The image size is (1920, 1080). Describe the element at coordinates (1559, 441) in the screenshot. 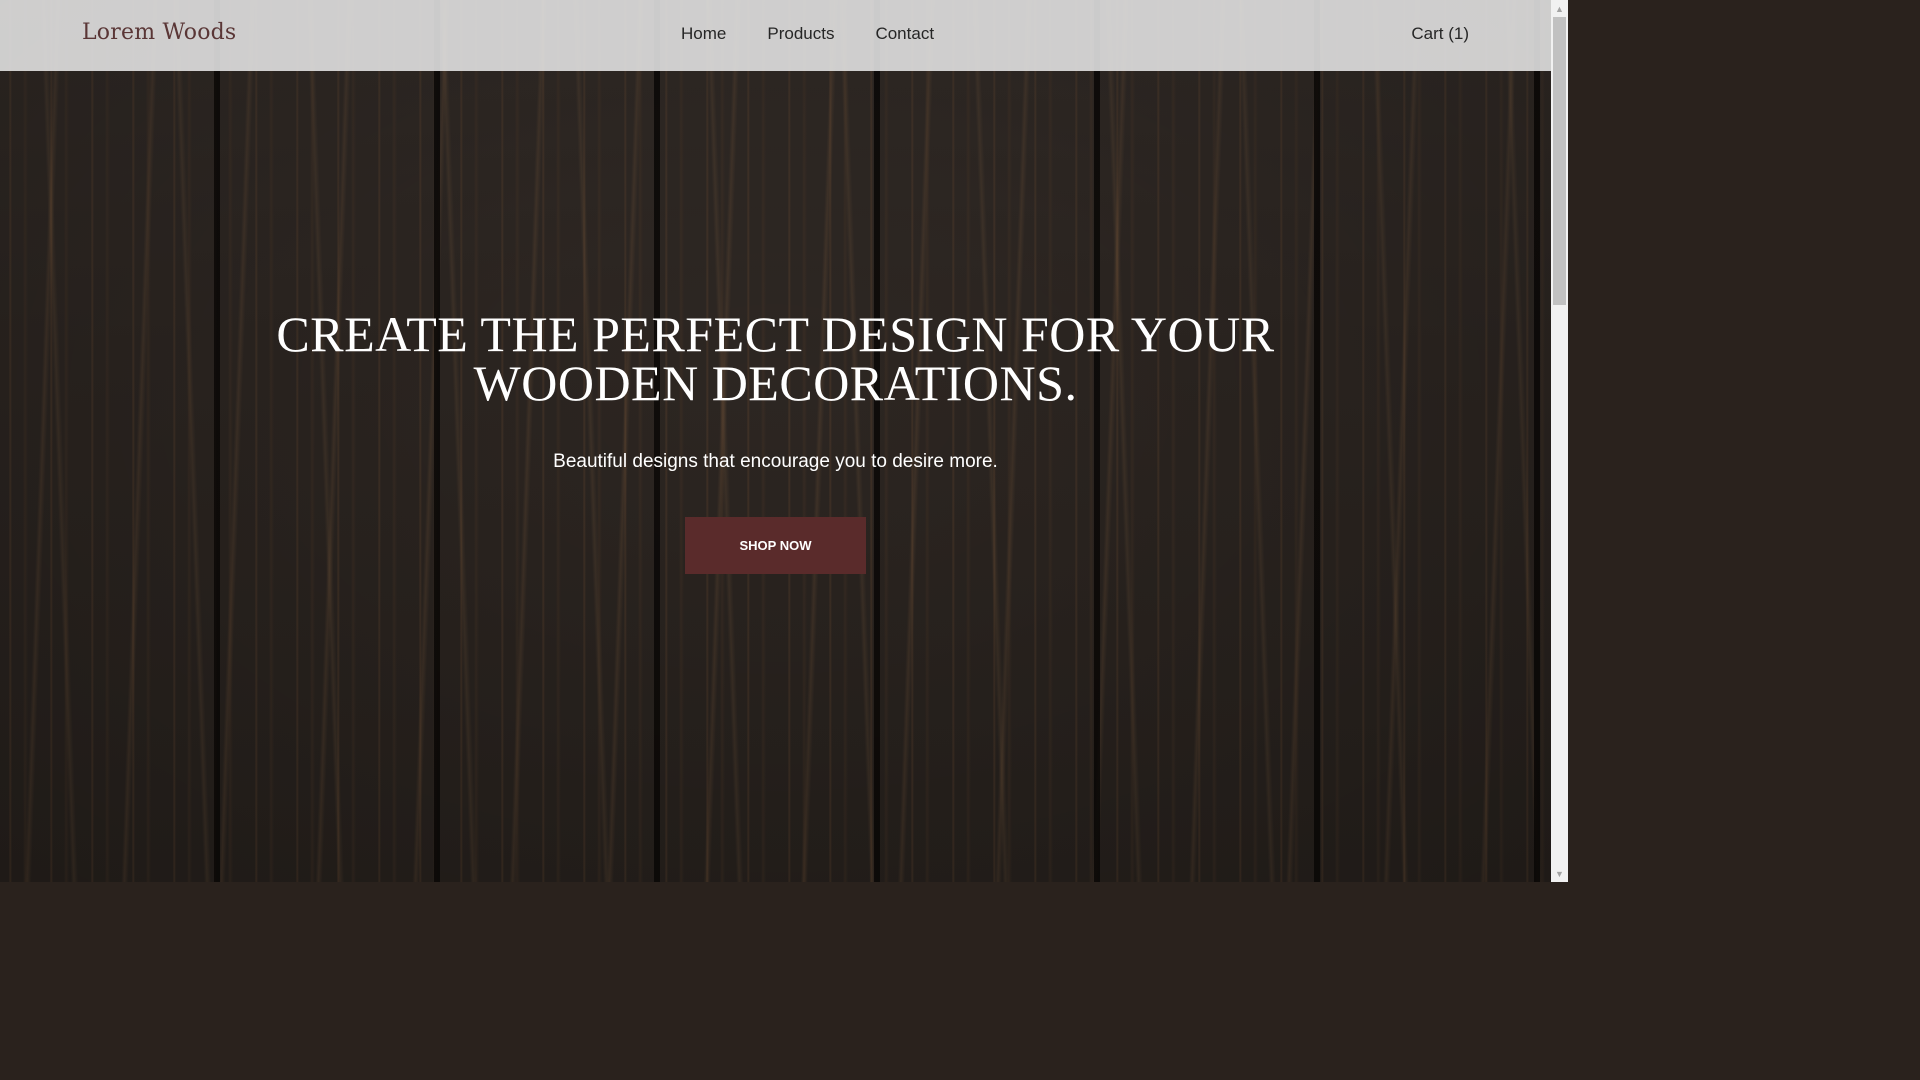

I see `vertical-scrollbar: ▲ ▼` at that location.